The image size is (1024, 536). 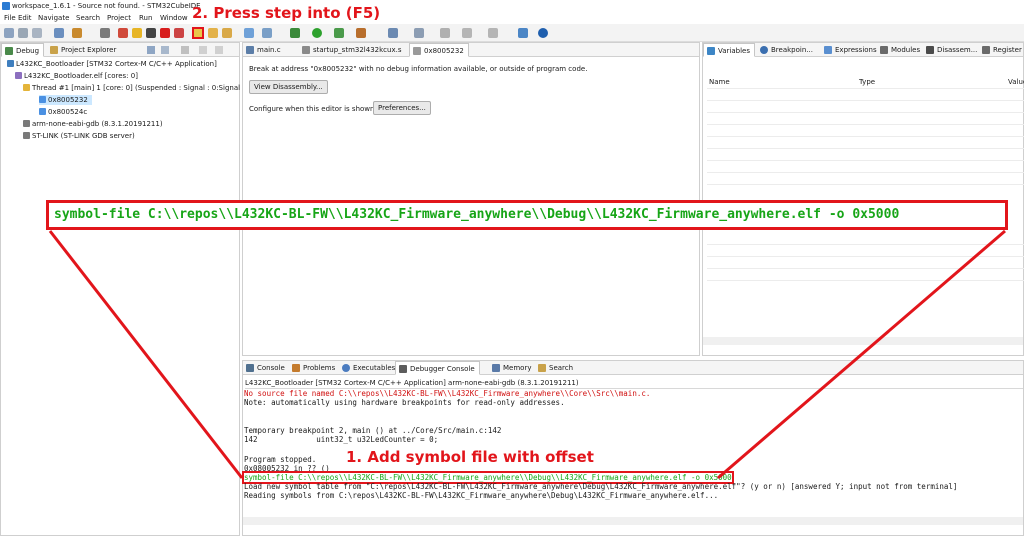 What do you see at coordinates (861, 354) in the screenshot?
I see `callout-line-right` at bounding box center [861, 354].